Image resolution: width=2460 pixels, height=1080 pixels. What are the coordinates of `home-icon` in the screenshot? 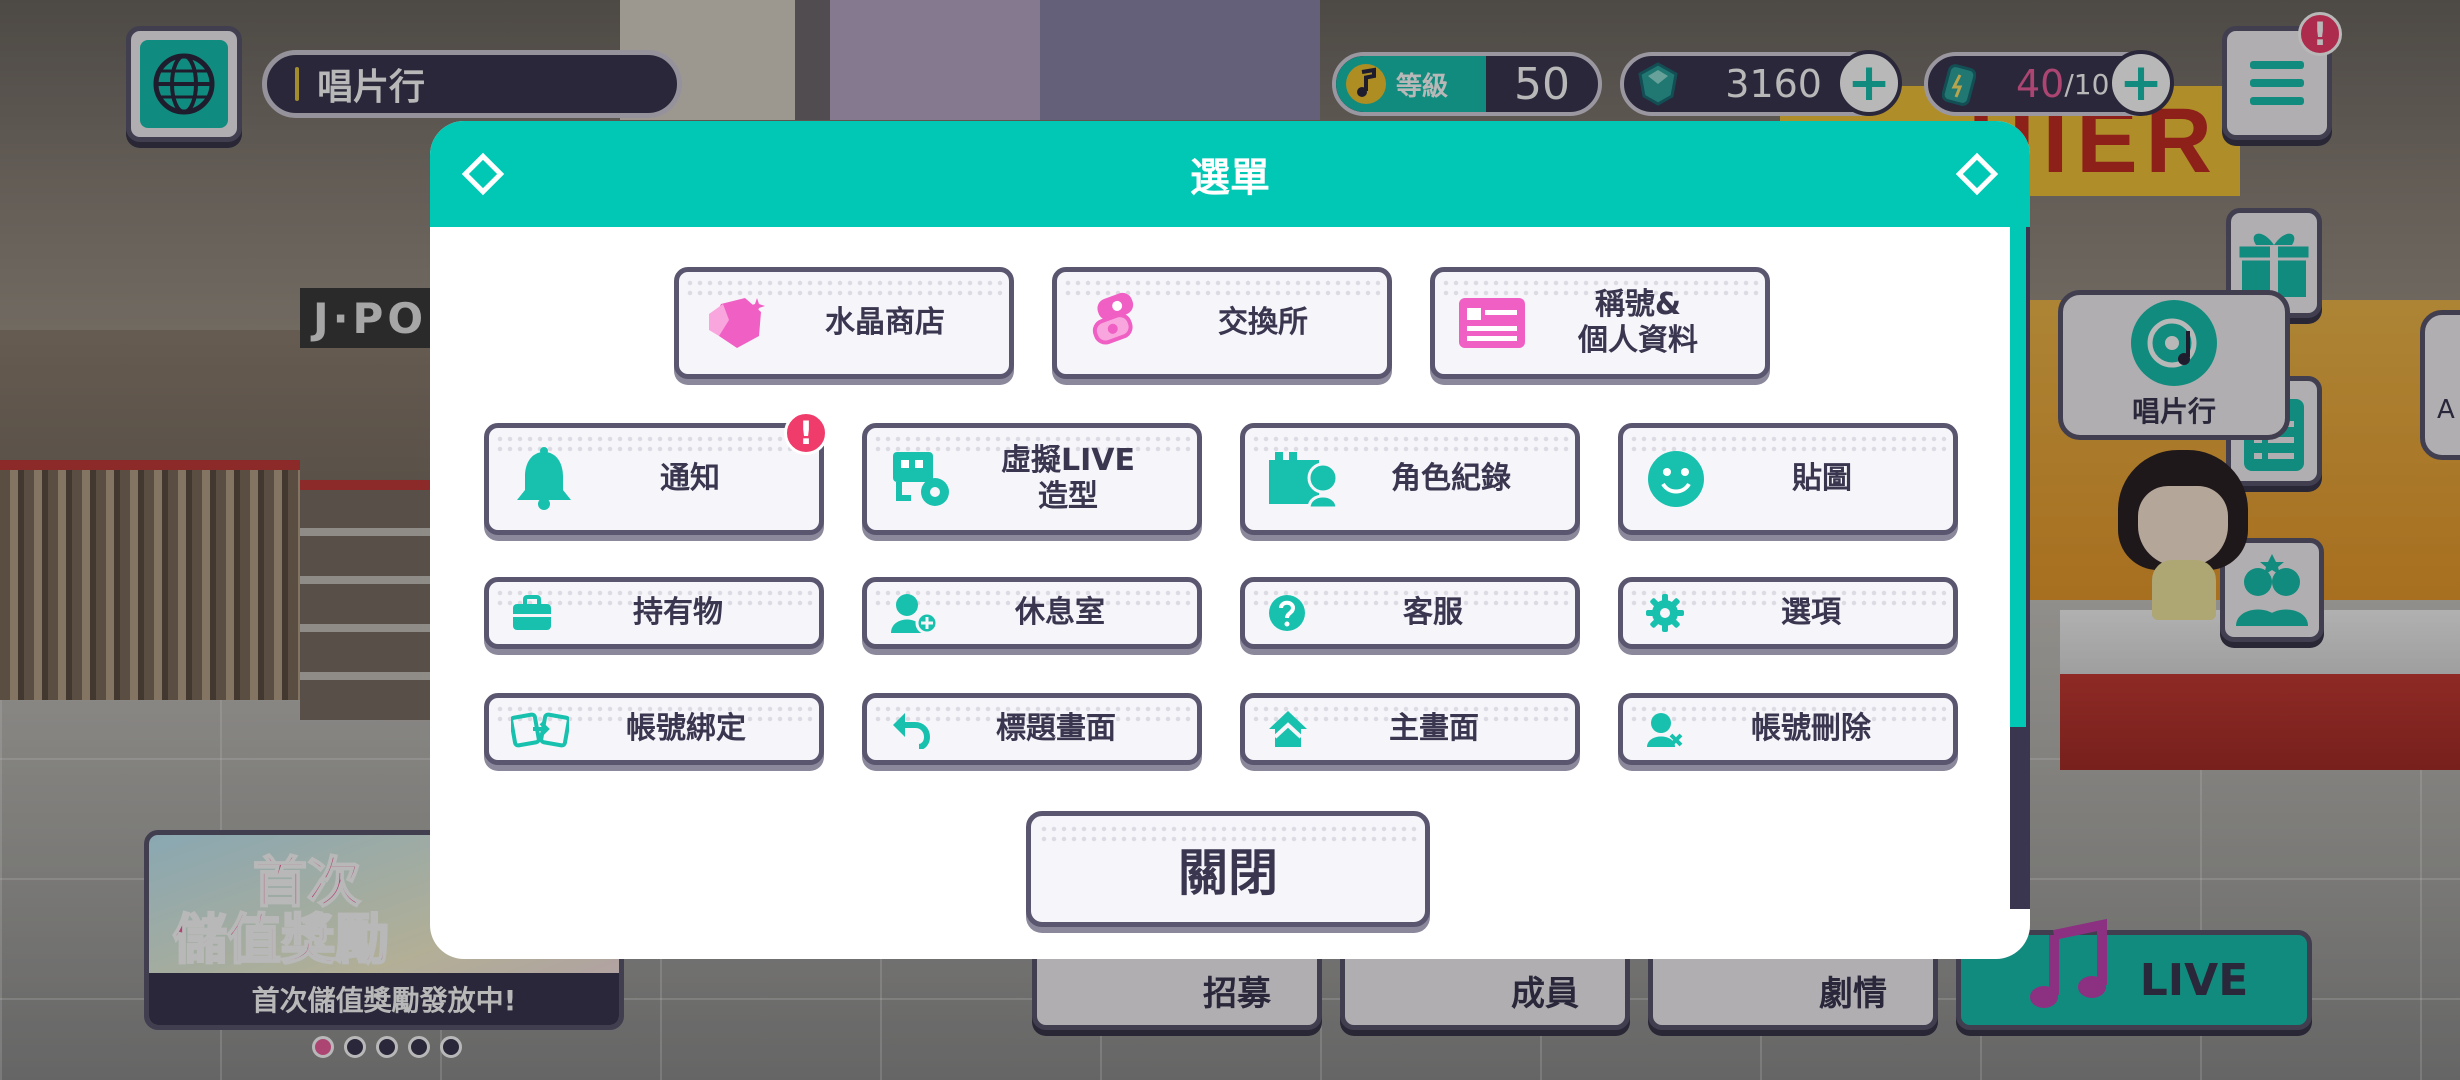 It's located at (1288, 729).